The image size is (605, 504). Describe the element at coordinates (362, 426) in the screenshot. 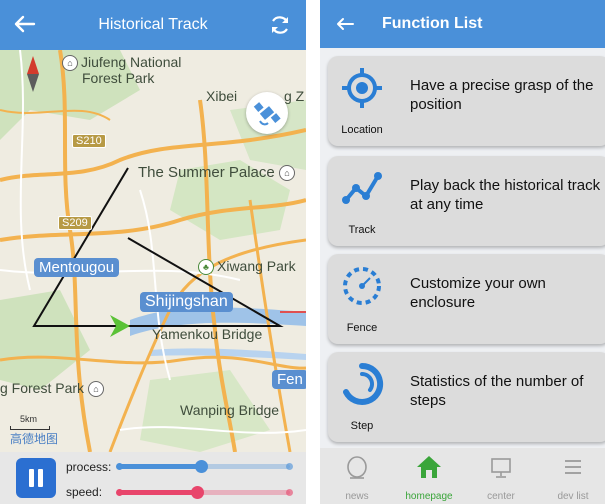

I see `card-label: Step` at that location.